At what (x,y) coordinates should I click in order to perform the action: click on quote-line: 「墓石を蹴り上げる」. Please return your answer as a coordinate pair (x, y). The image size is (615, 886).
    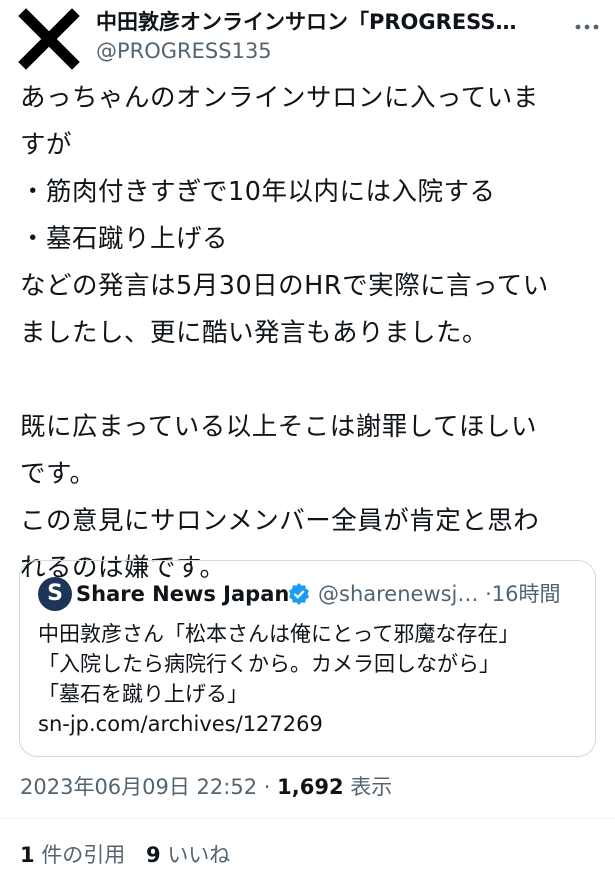
    Looking at the image, I should click on (143, 694).